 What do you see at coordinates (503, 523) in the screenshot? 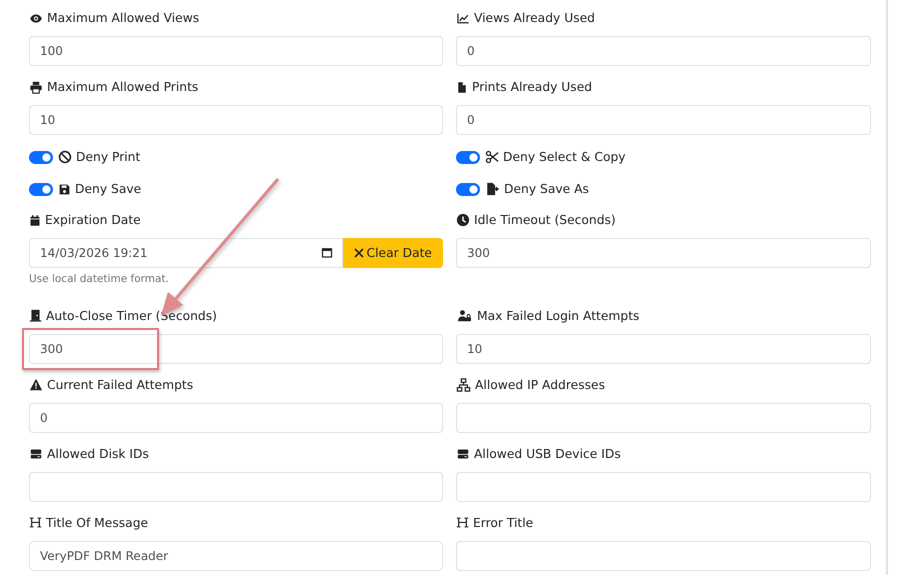
I see `field-label: Error Title` at bounding box center [503, 523].